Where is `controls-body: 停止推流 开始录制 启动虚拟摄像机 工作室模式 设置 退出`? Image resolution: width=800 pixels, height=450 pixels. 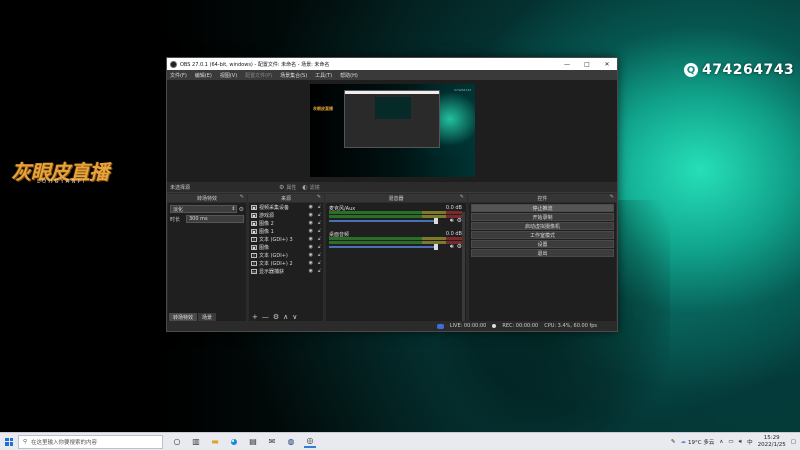 controls-body: 停止推流 开始录制 启动虚拟摄像机 工作室模式 设置 退出 is located at coordinates (542, 262).